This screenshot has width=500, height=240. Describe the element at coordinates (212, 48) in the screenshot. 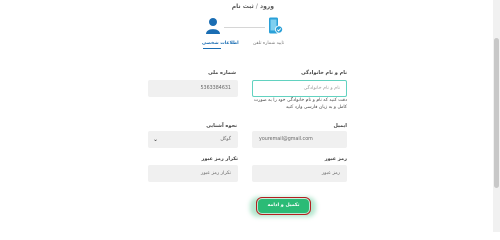

I see `active-step-underline` at that location.